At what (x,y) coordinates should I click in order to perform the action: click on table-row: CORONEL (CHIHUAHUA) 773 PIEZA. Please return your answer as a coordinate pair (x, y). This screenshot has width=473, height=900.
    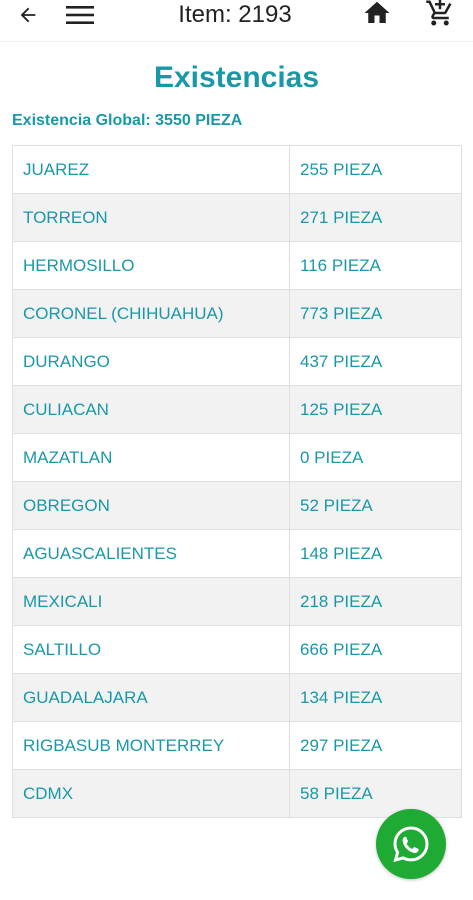
    Looking at the image, I should click on (237, 313).